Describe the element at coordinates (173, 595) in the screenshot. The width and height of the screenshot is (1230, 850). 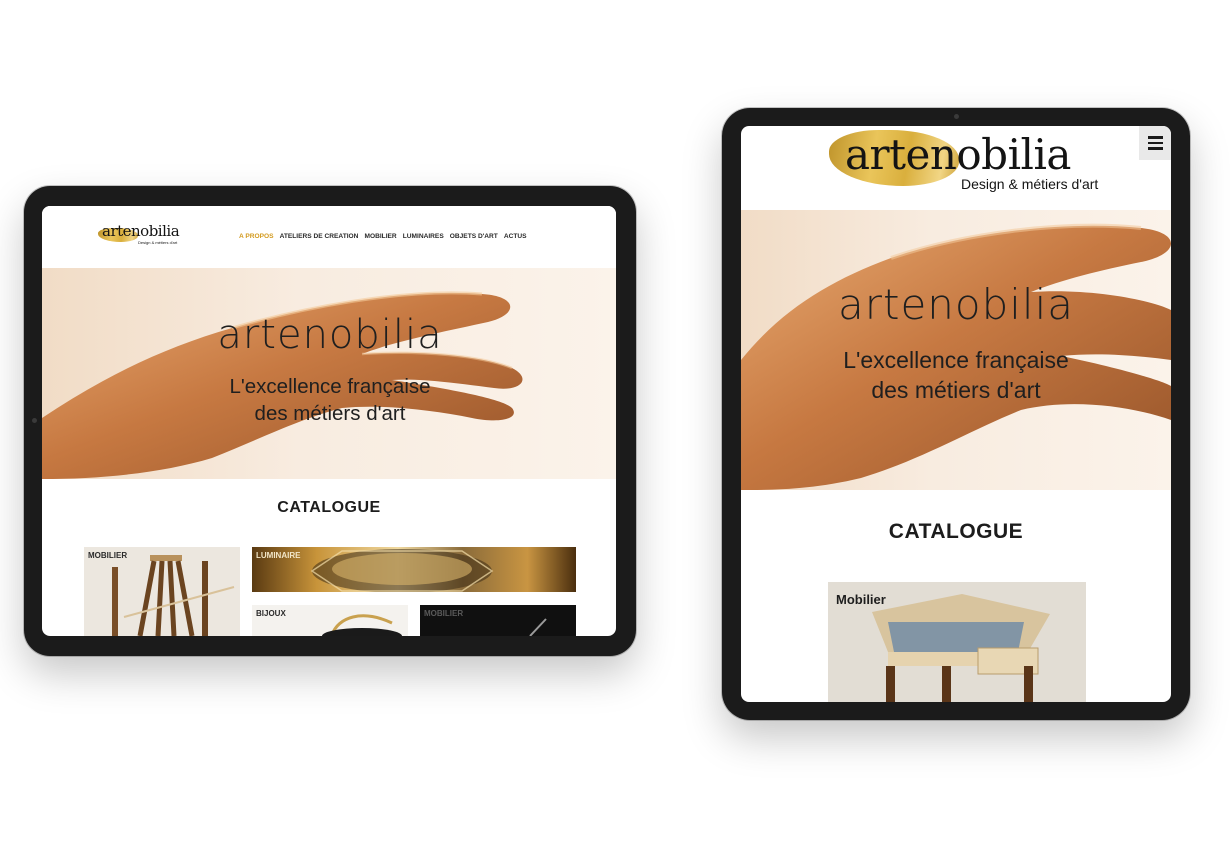
I see `side-table-image` at that location.